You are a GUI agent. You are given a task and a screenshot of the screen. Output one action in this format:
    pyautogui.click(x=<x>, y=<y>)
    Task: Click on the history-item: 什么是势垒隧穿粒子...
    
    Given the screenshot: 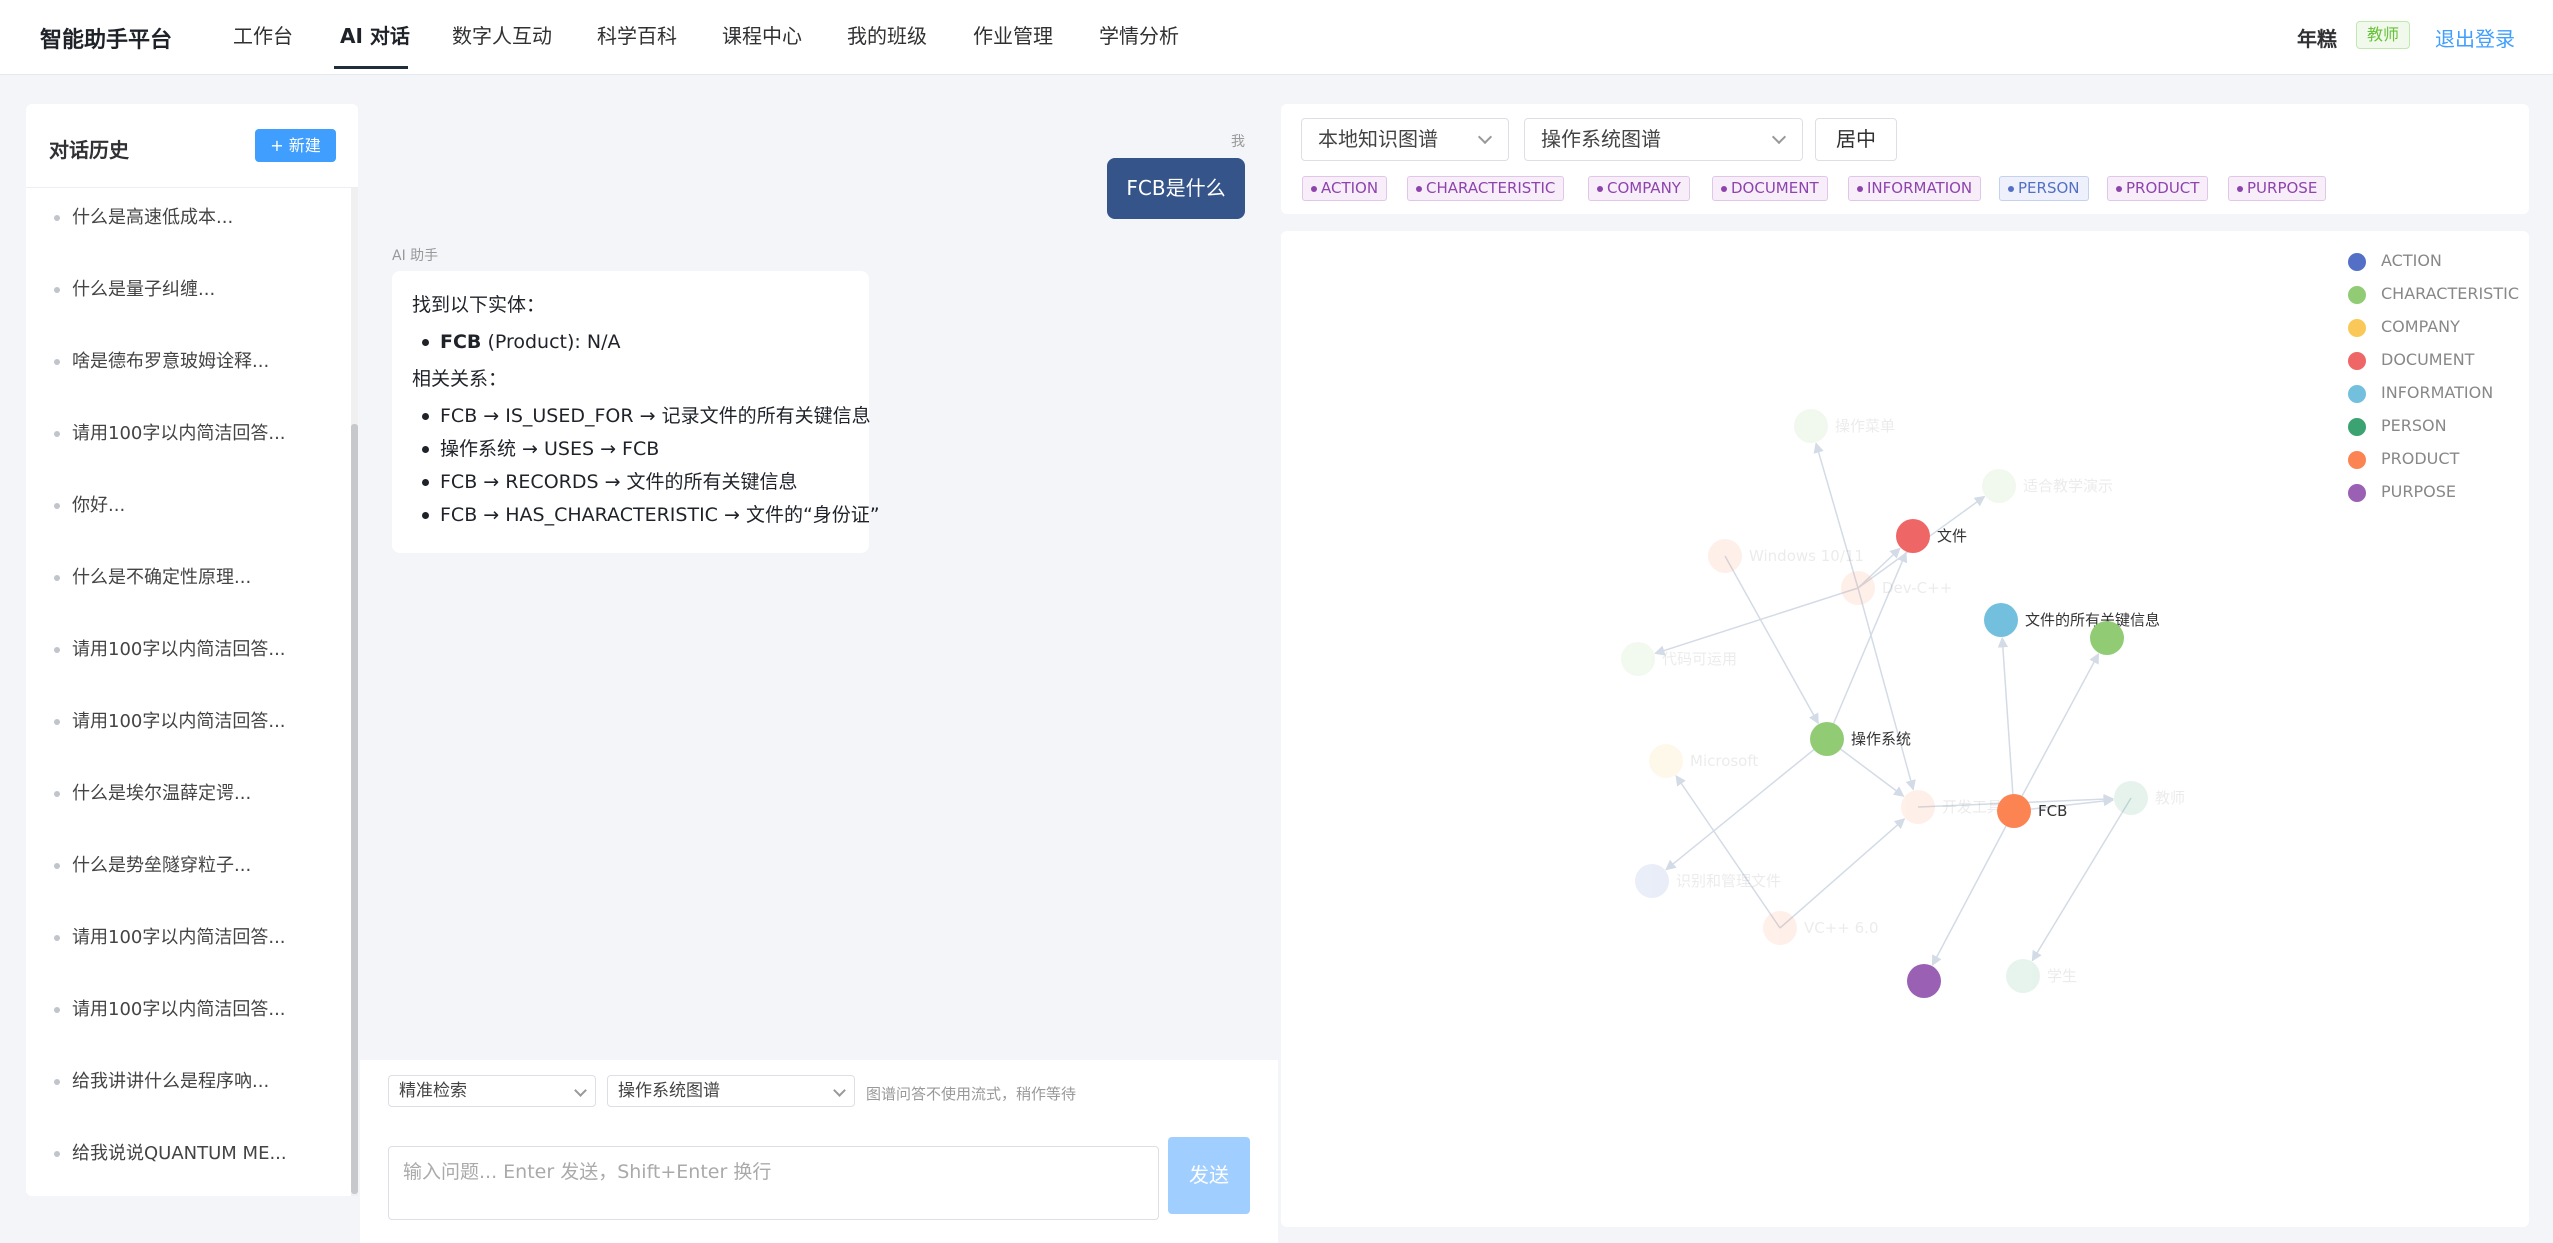 What is the action you would take?
    pyautogui.click(x=194, y=871)
    